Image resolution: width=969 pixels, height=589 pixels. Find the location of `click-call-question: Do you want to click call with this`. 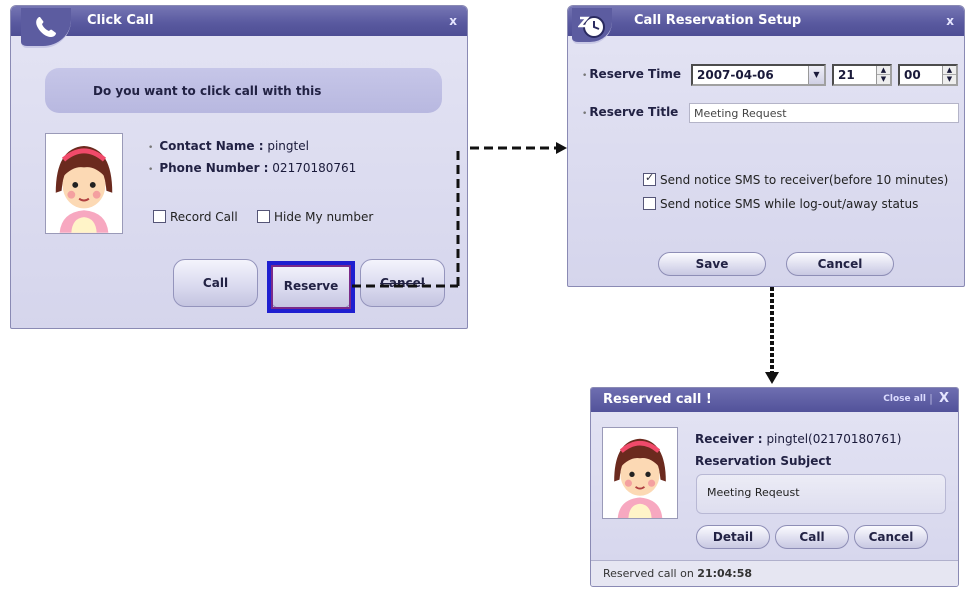

click-call-question: Do you want to click call with this is located at coordinates (243, 90).